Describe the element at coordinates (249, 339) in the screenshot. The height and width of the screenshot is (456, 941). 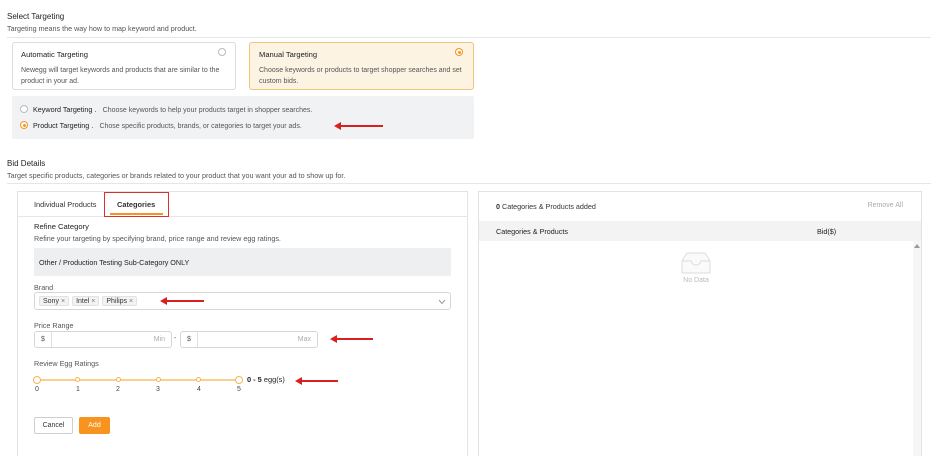
I see `price-max-input: $ Max` at that location.